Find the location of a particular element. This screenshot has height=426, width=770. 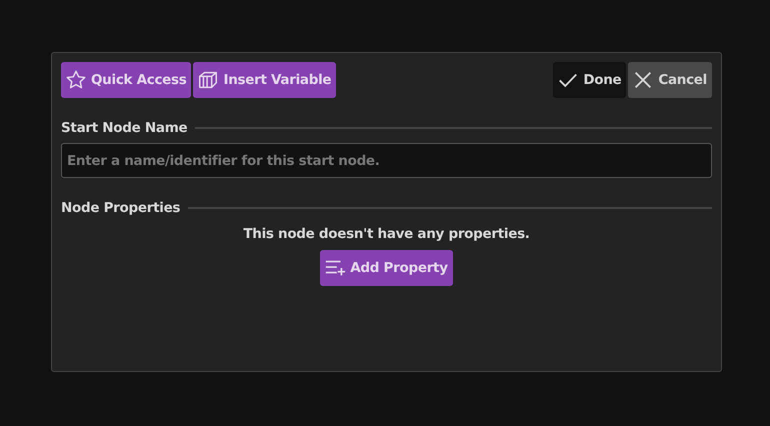

name-input-field: Enter a name/identifier for this start node. is located at coordinates (386, 160).